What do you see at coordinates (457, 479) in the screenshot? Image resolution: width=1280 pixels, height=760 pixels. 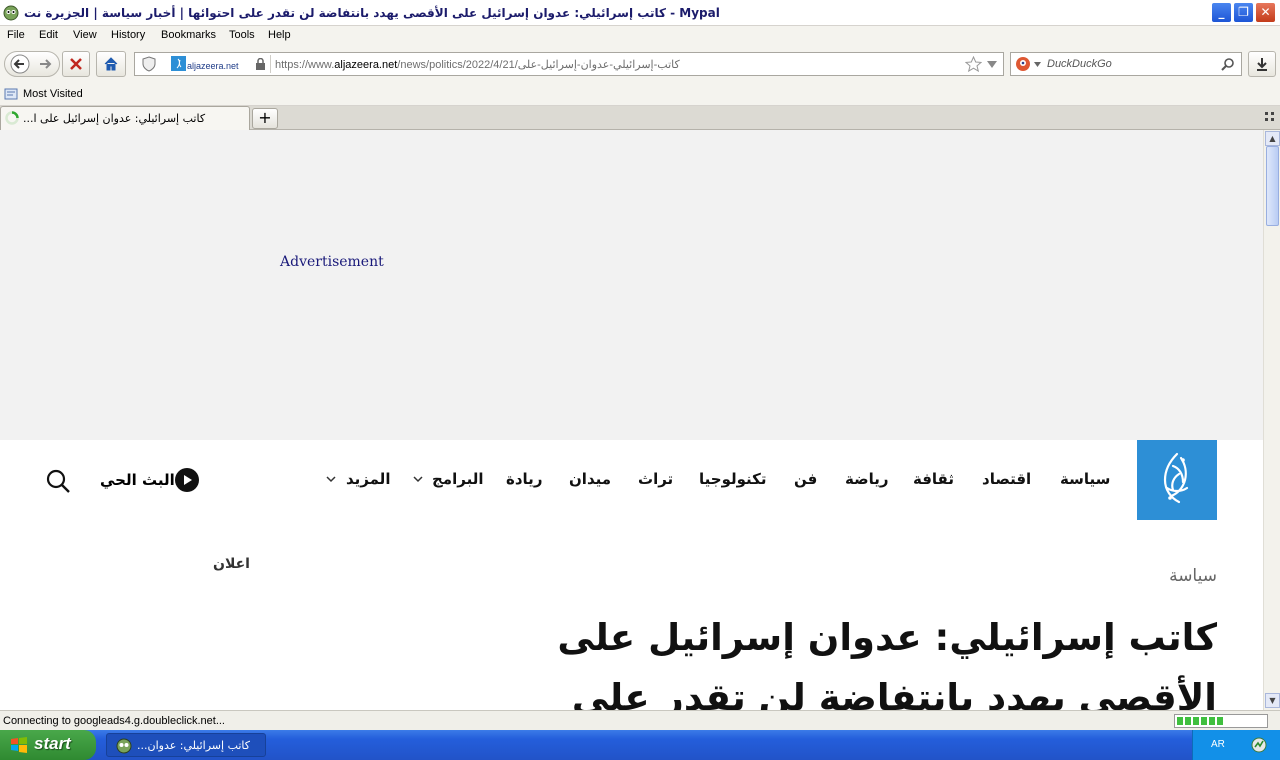 I see `nav-programs: البرامج` at bounding box center [457, 479].